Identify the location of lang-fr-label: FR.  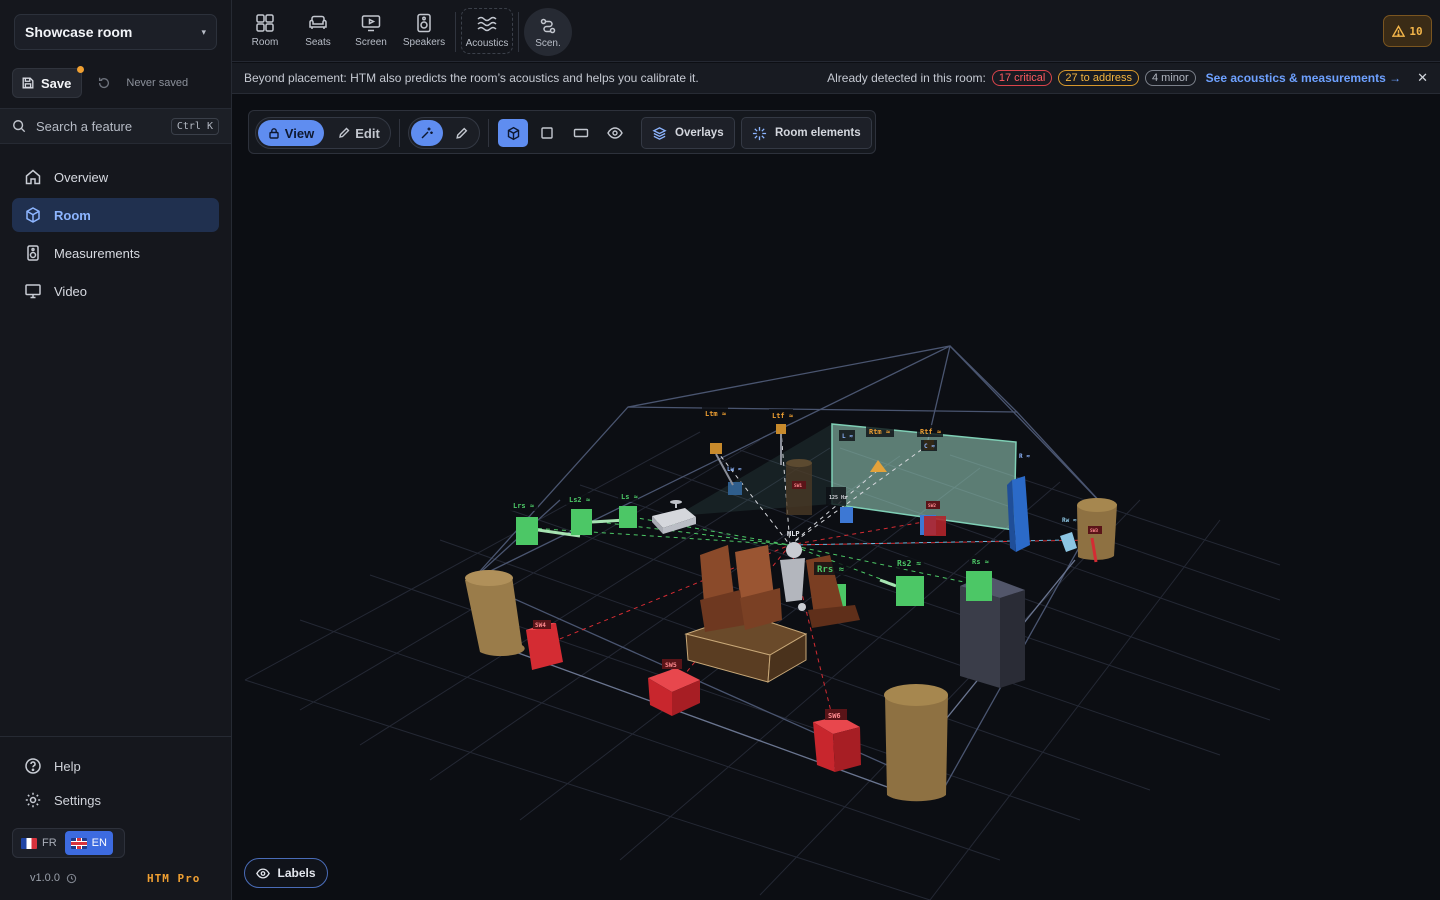
(49, 843).